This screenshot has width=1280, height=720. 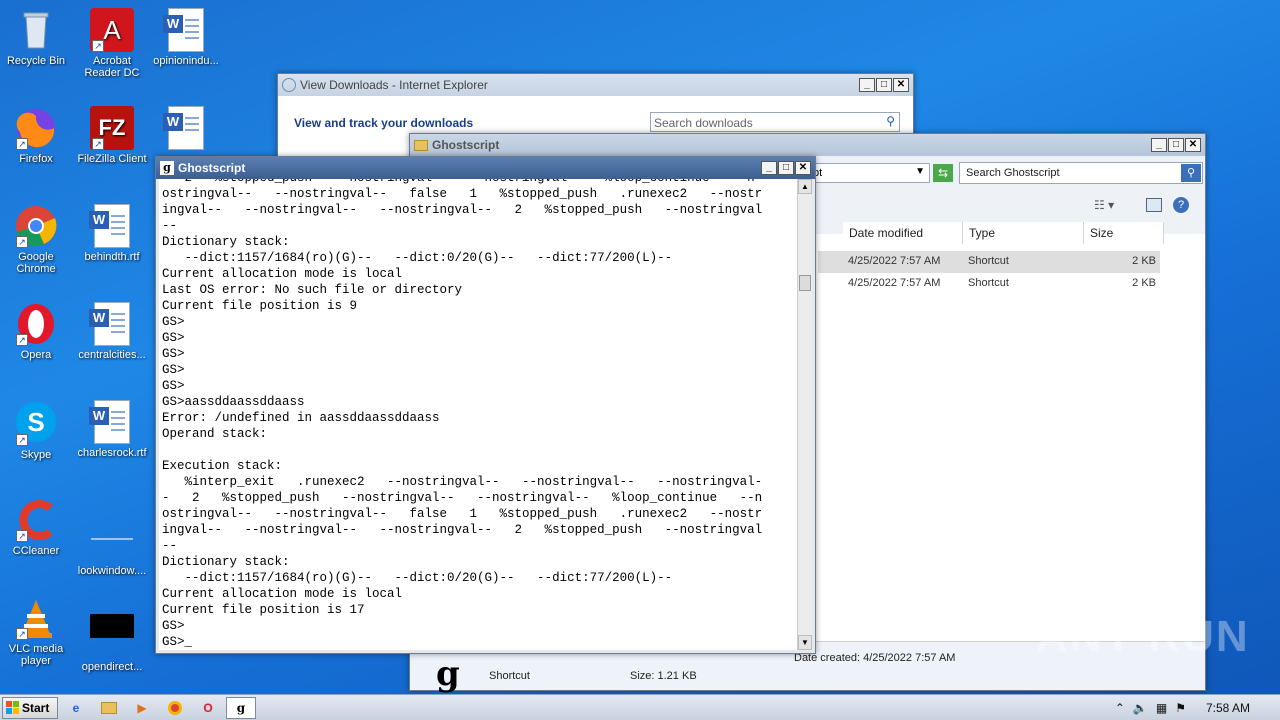 What do you see at coordinates (1104, 205) in the screenshot?
I see `view-options-icon: ☷ ▾` at bounding box center [1104, 205].